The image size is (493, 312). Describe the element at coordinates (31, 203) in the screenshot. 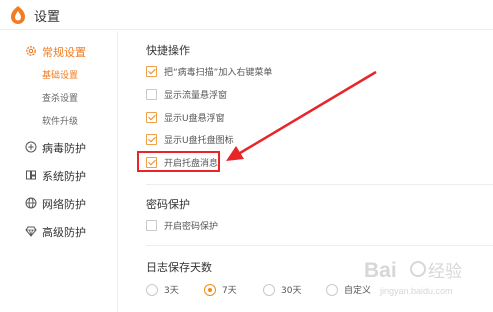

I see `globe-icon` at that location.